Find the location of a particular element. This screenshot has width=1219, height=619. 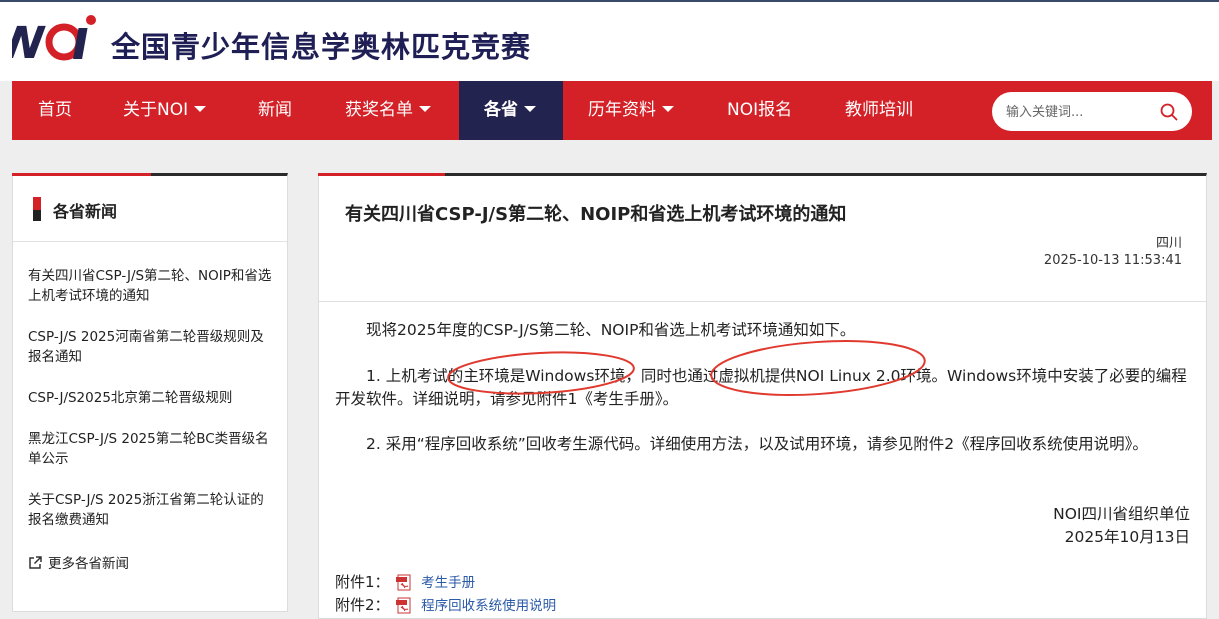

article-datetime: 2025-10-13 11:53:41 is located at coordinates (1112, 260).